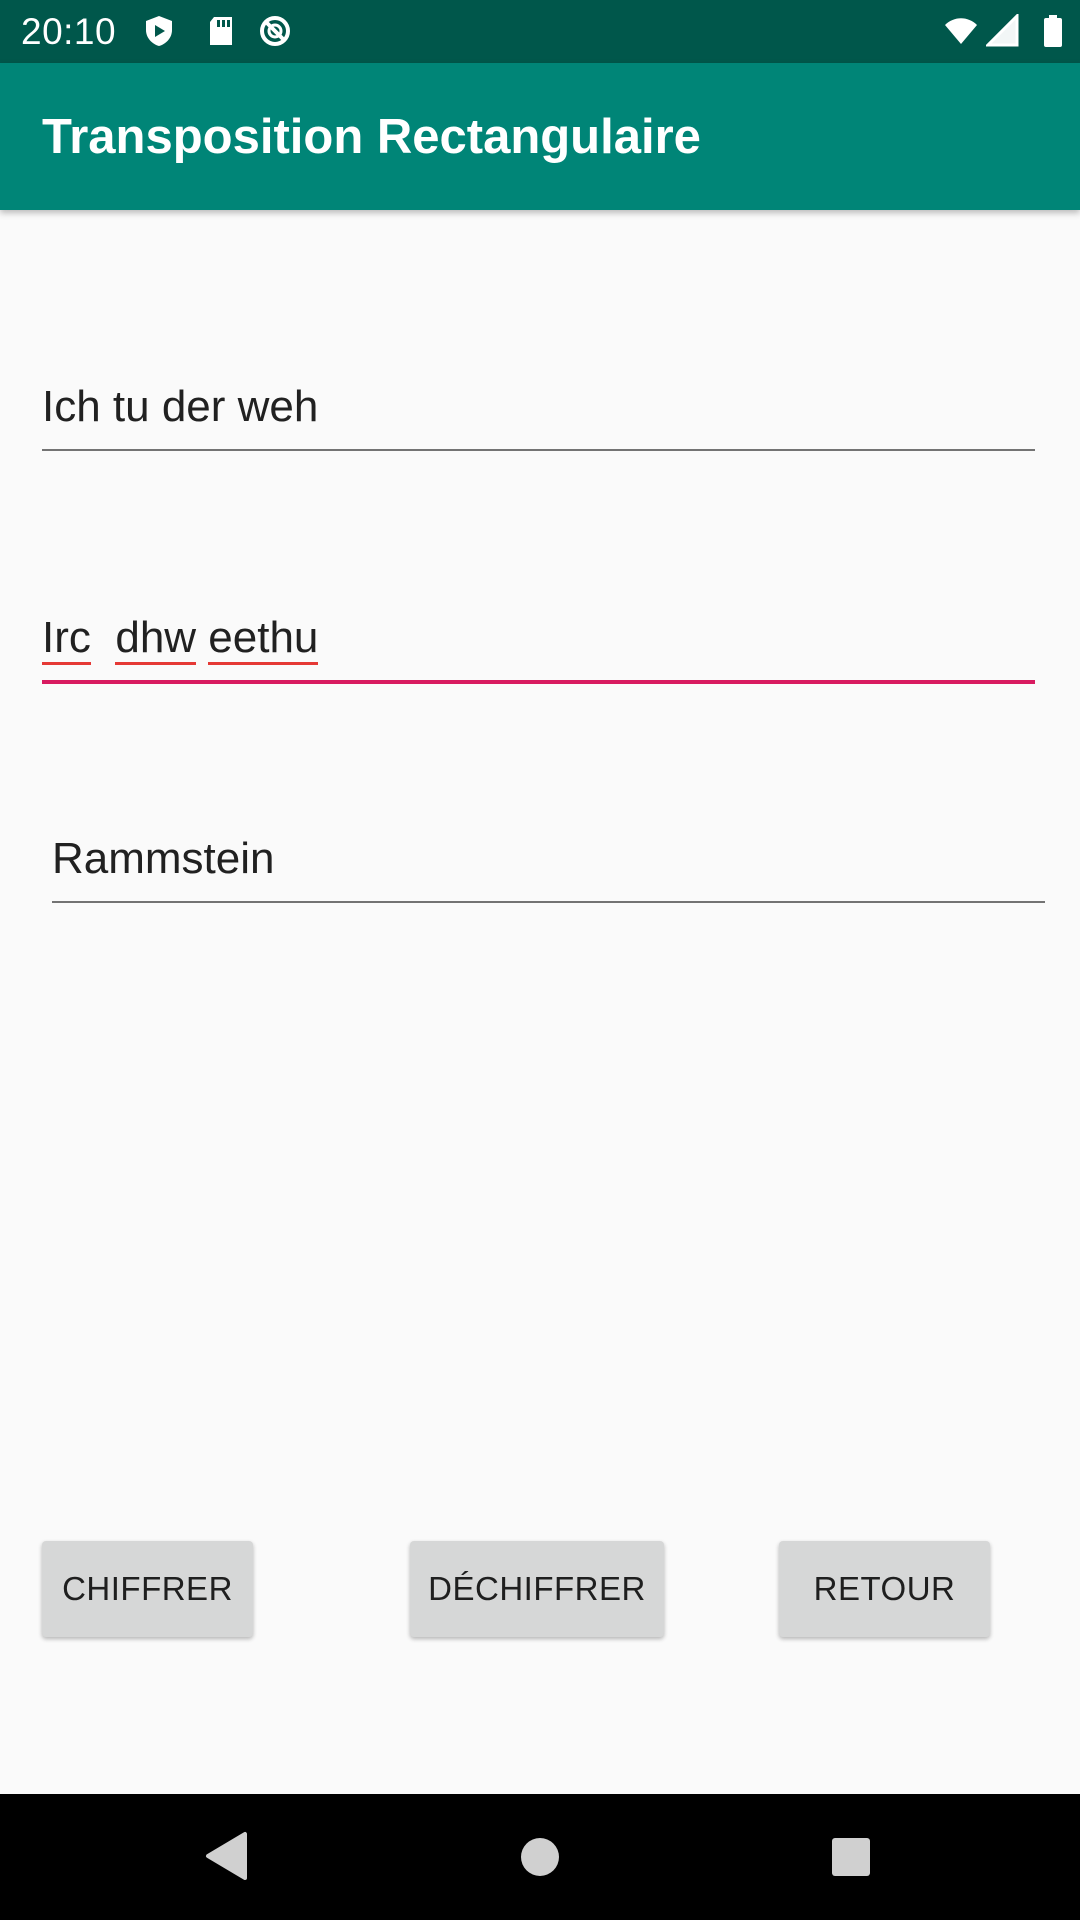 The height and width of the screenshot is (1920, 1080). I want to click on data-saver-icon, so click(275, 31).